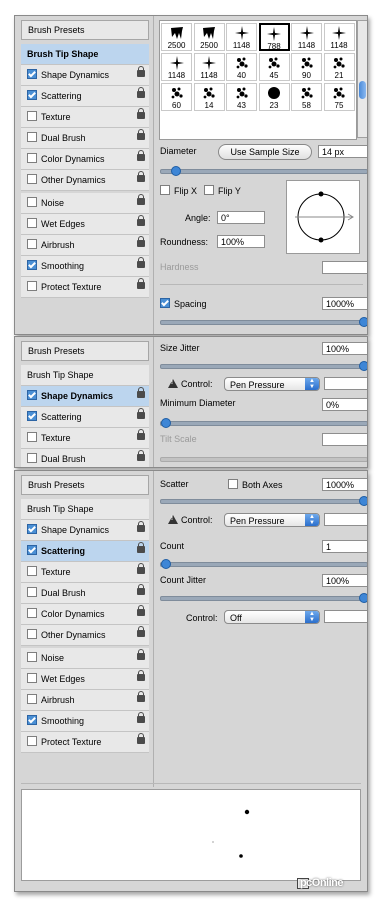 The image size is (380, 902). I want to click on count-jitter-slider, so click(263, 598).